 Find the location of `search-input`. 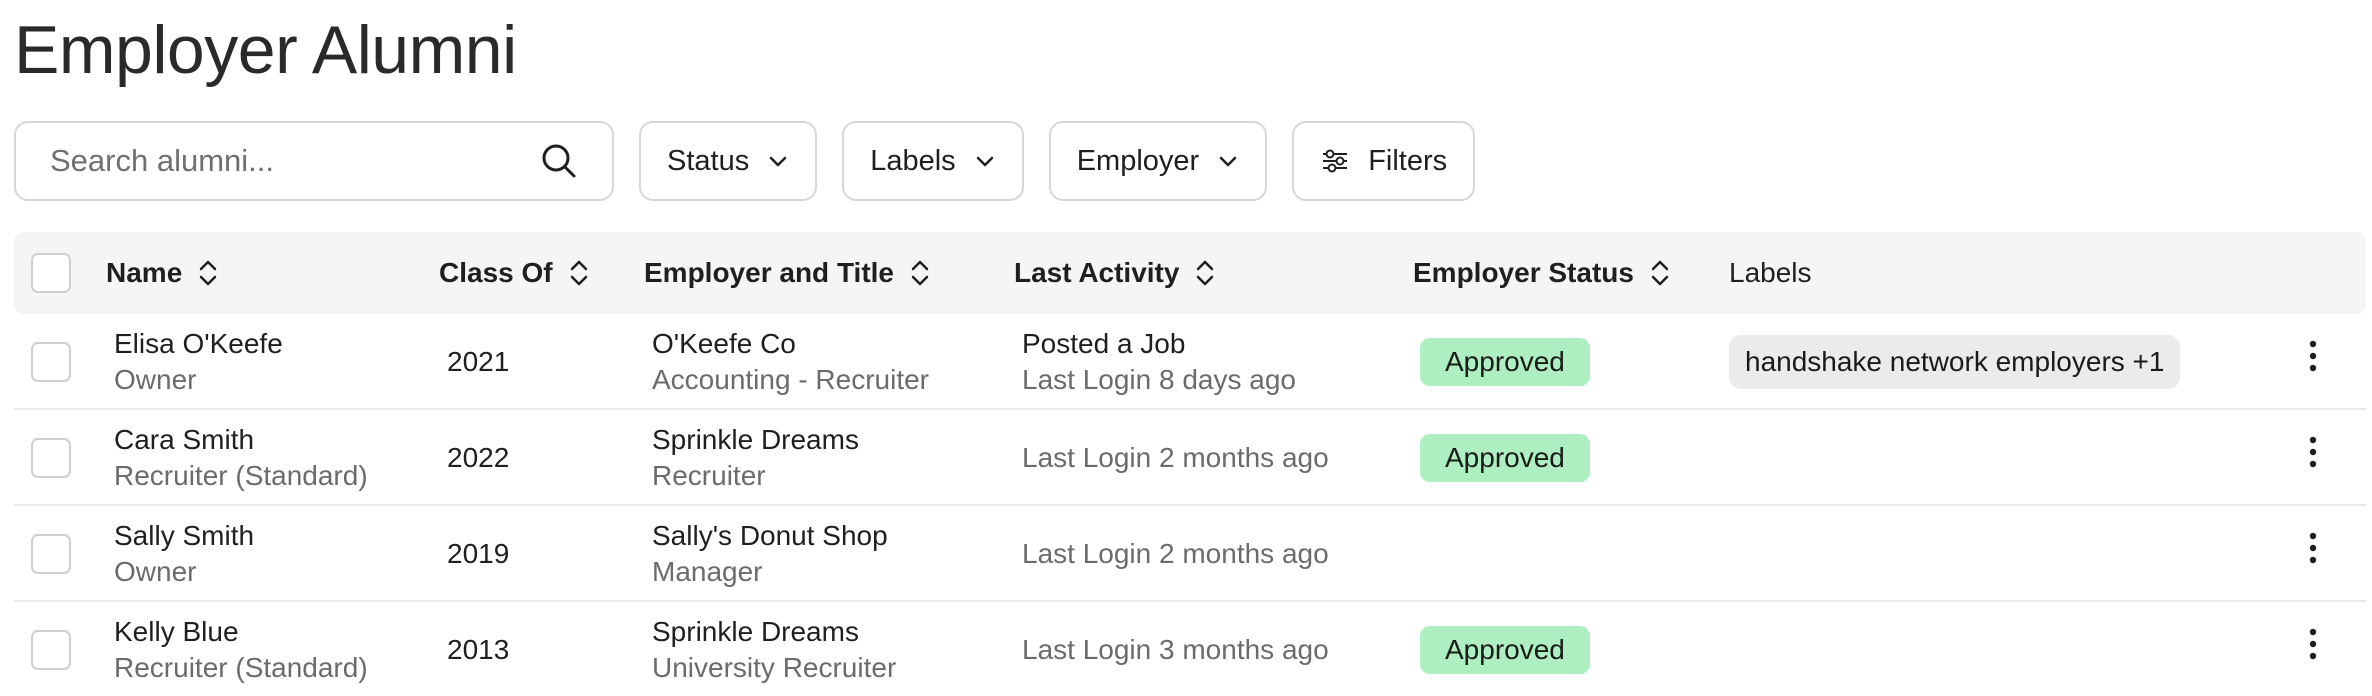

search-input is located at coordinates (270, 161).